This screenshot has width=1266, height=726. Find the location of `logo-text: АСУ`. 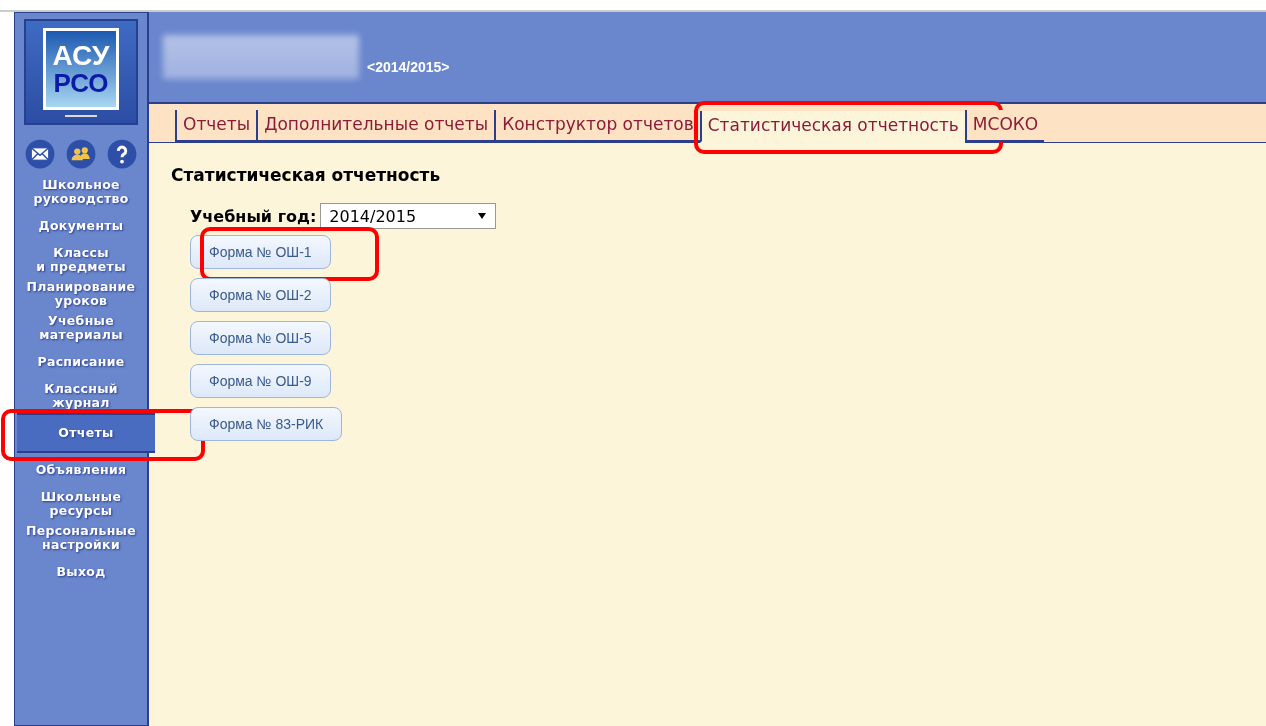

logo-text: АСУ is located at coordinates (81, 55).